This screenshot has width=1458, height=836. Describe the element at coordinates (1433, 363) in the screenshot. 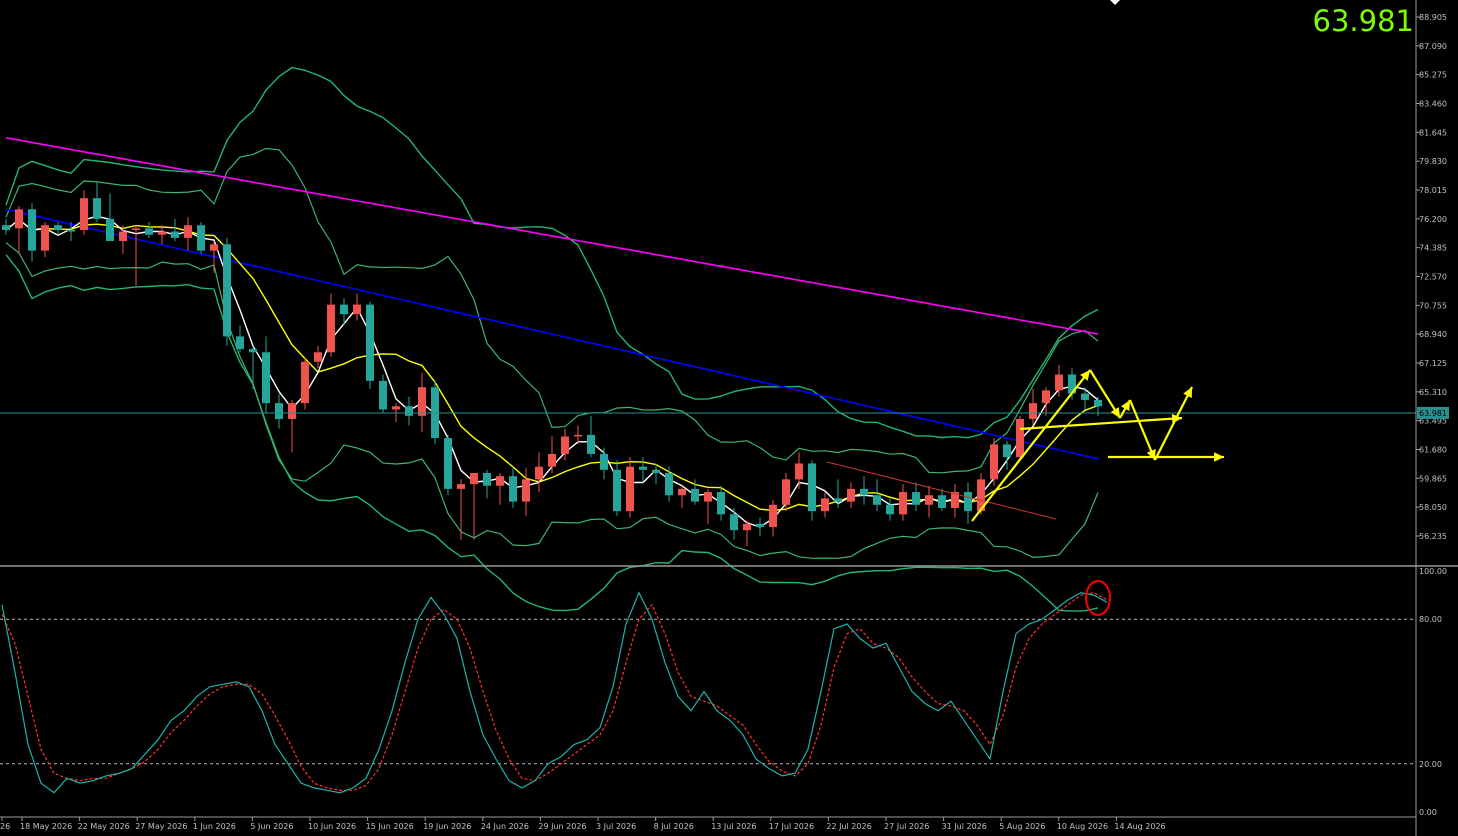

I see `price-tick-label: 67.125` at that location.